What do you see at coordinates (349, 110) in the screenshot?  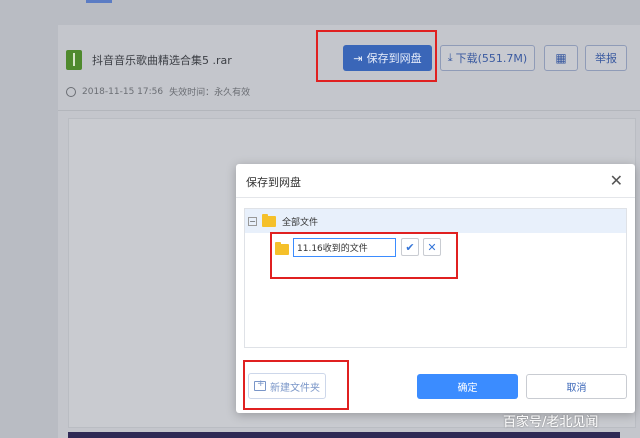 I see `divider` at bounding box center [349, 110].